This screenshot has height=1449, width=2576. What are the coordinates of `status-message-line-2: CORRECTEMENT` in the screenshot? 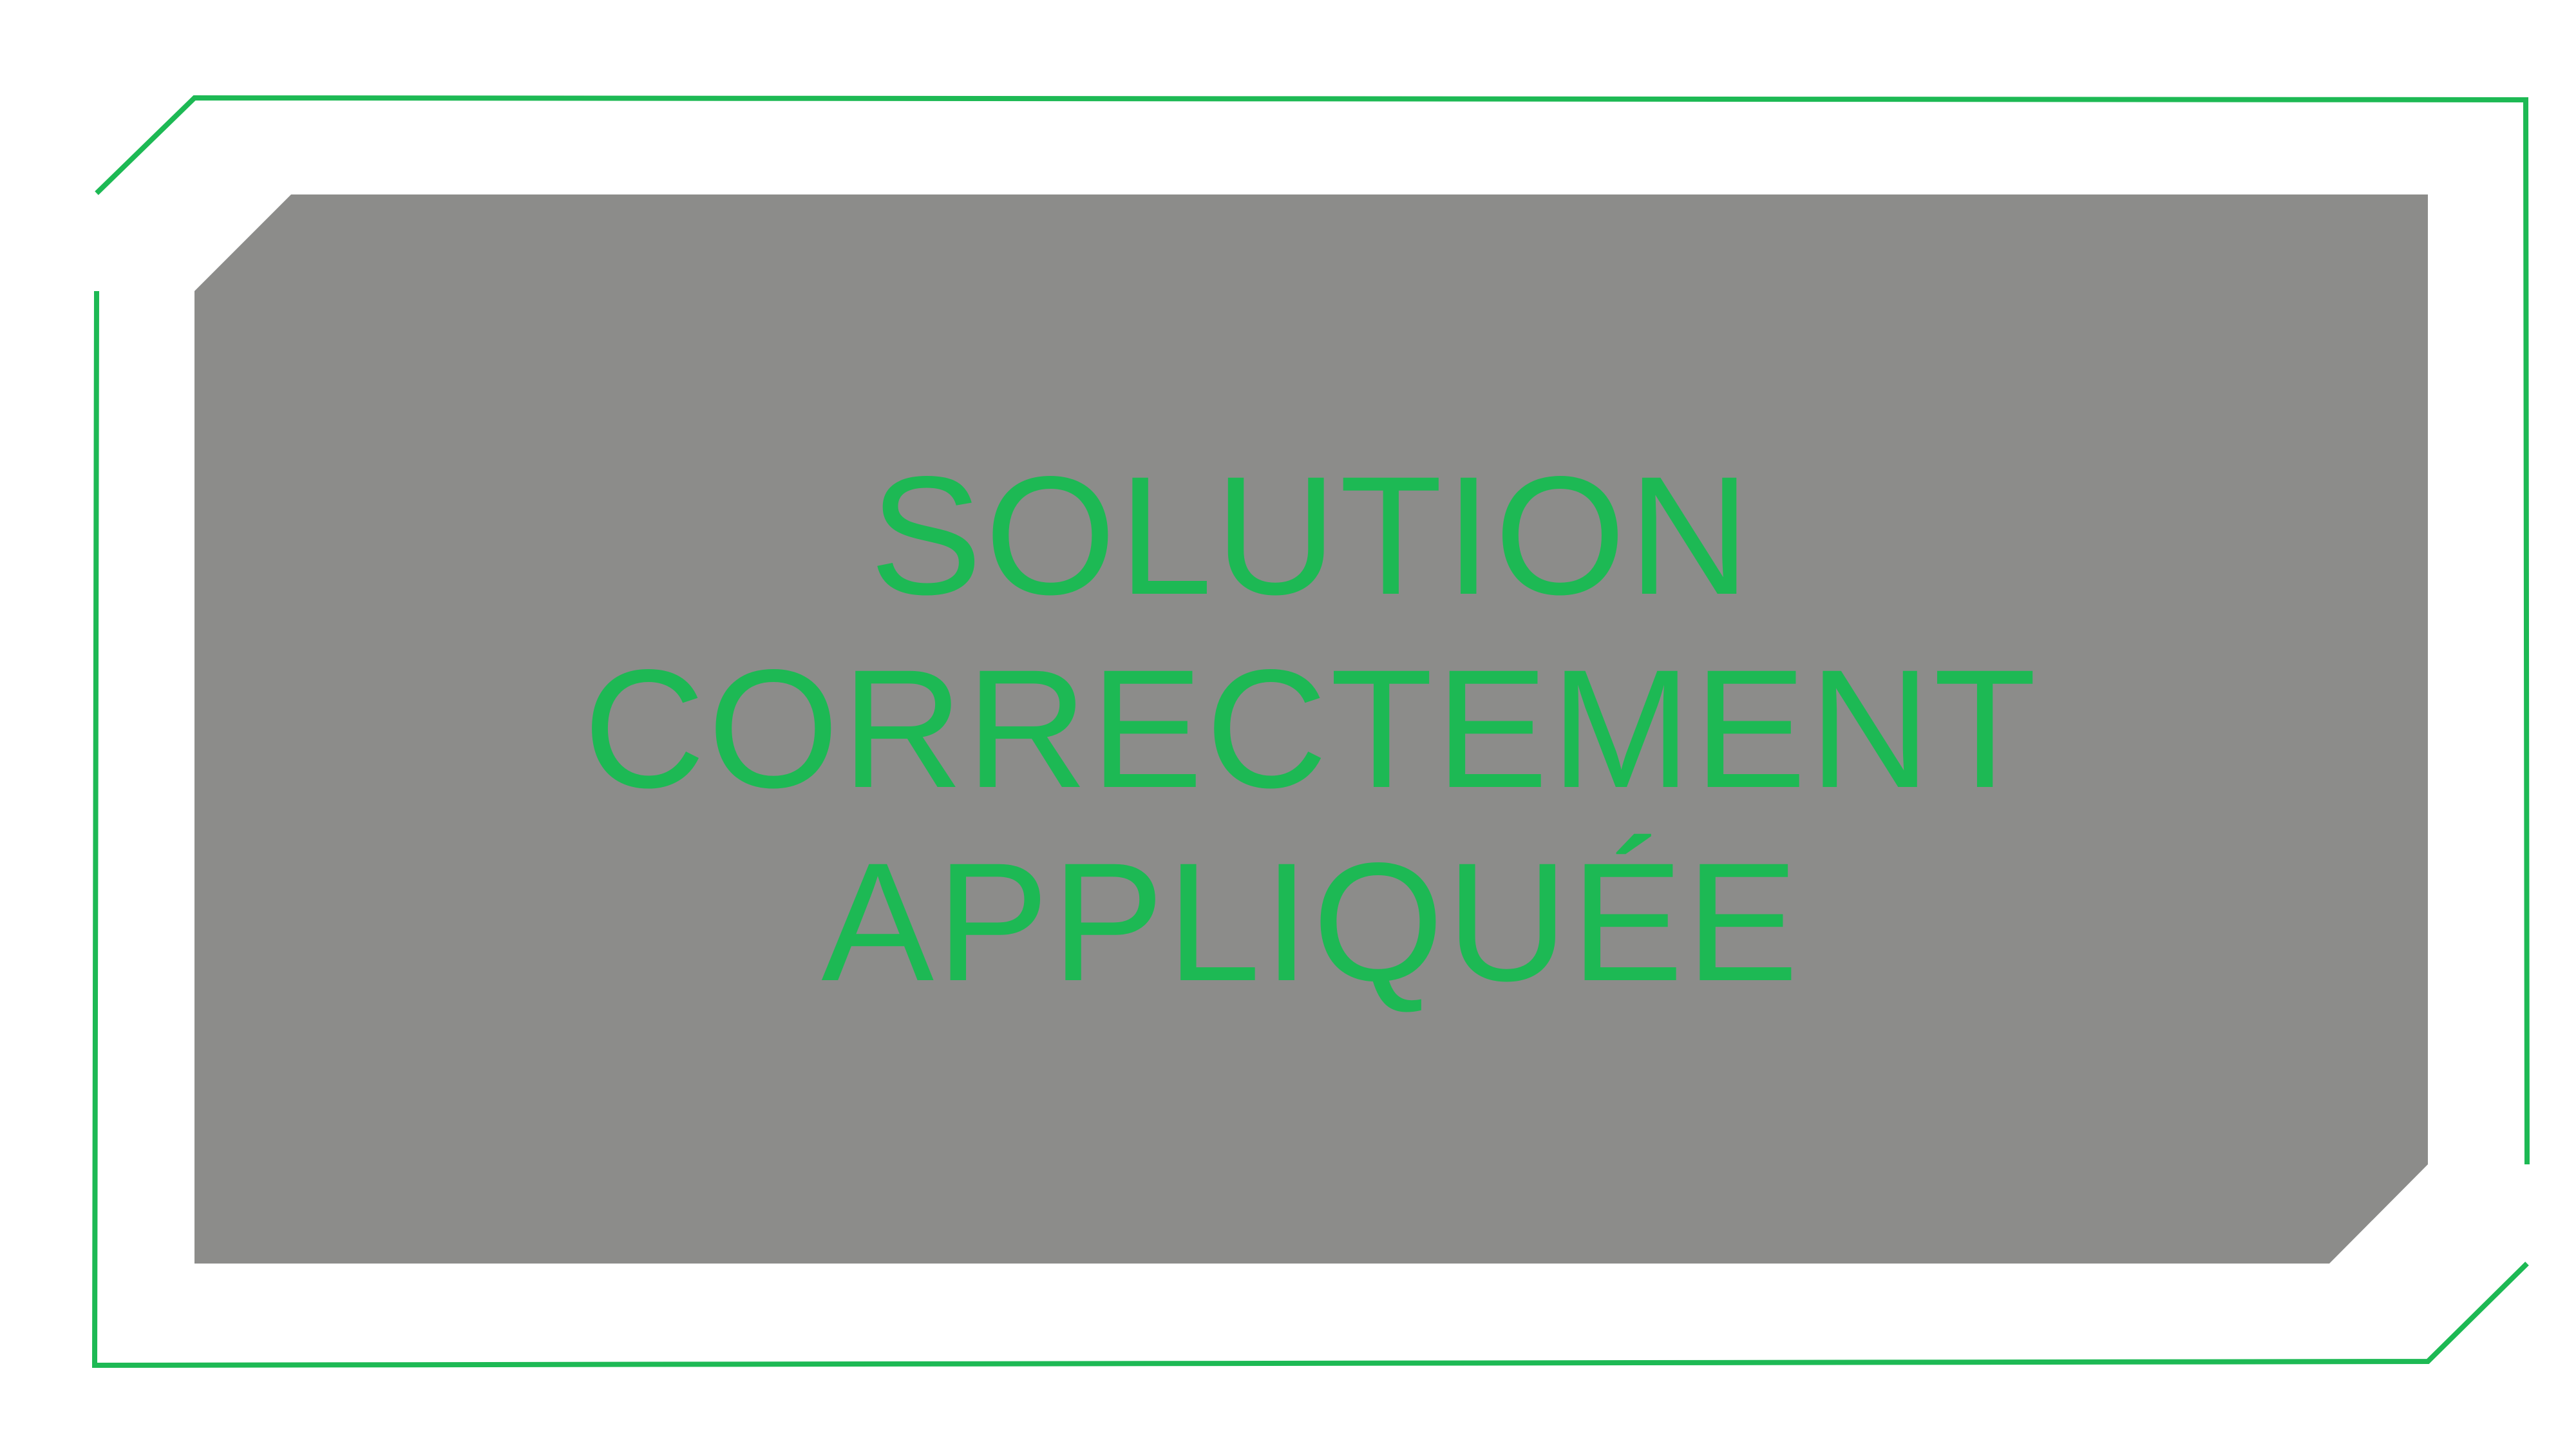 It's located at (1311, 728).